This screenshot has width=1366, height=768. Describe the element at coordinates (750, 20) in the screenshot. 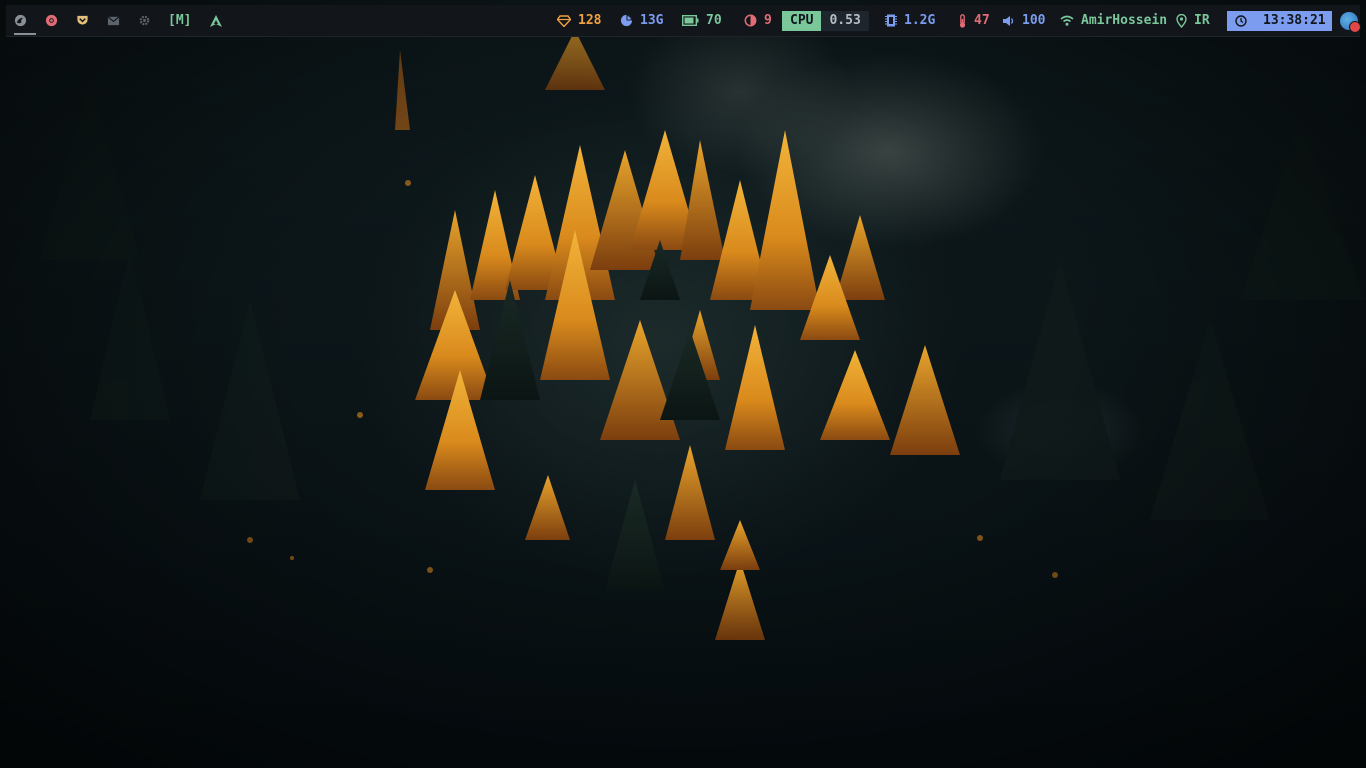

I see `brightness-icon` at that location.